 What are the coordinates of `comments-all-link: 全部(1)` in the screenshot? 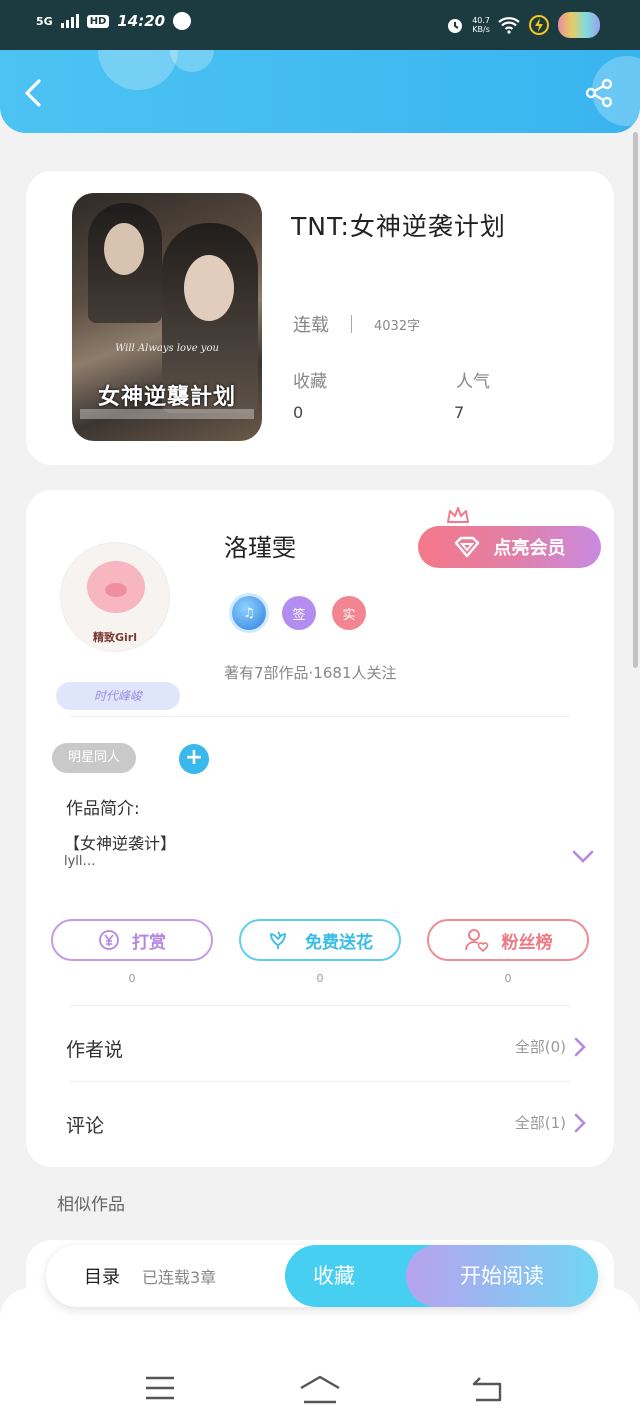 It's located at (550, 1122).